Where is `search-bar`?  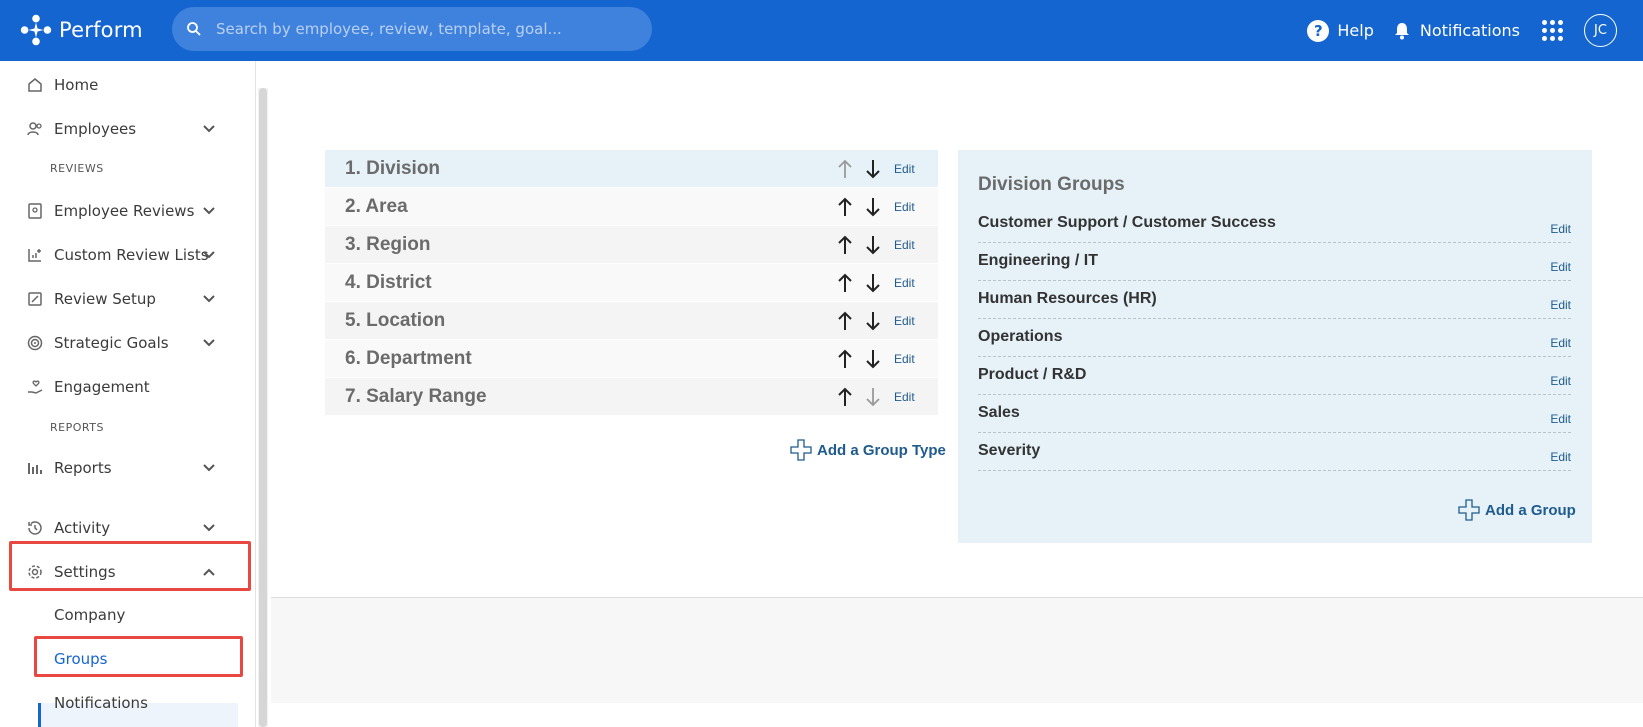
search-bar is located at coordinates (412, 29).